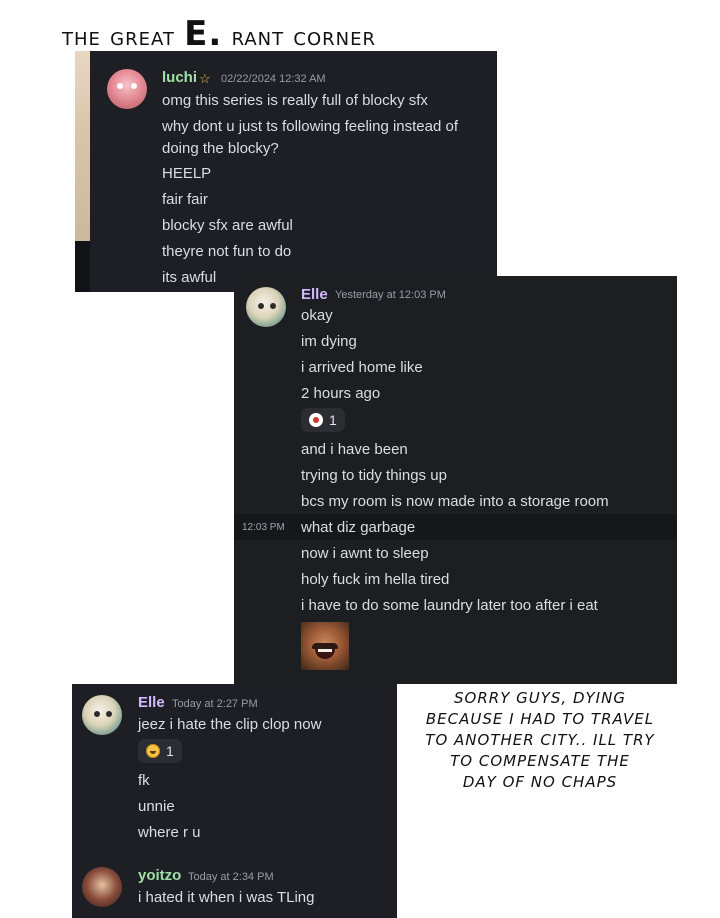 The height and width of the screenshot is (918, 720). I want to click on message-text: unnie, so click(156, 806).